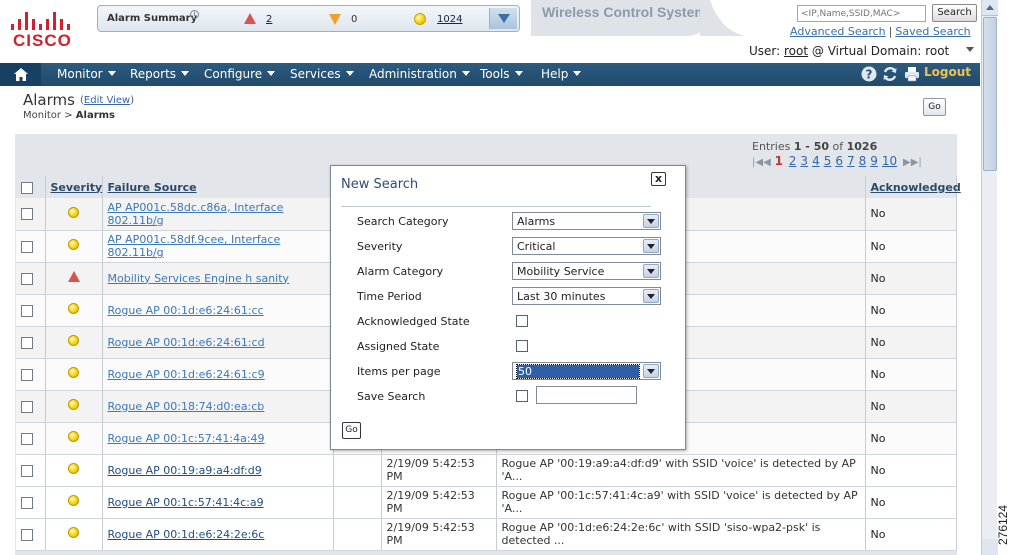 The height and width of the screenshot is (555, 1019). Describe the element at coordinates (308, 18) in the screenshot. I see `alarm-summary-bar: Alarm Summary i 2 0 1024` at that location.